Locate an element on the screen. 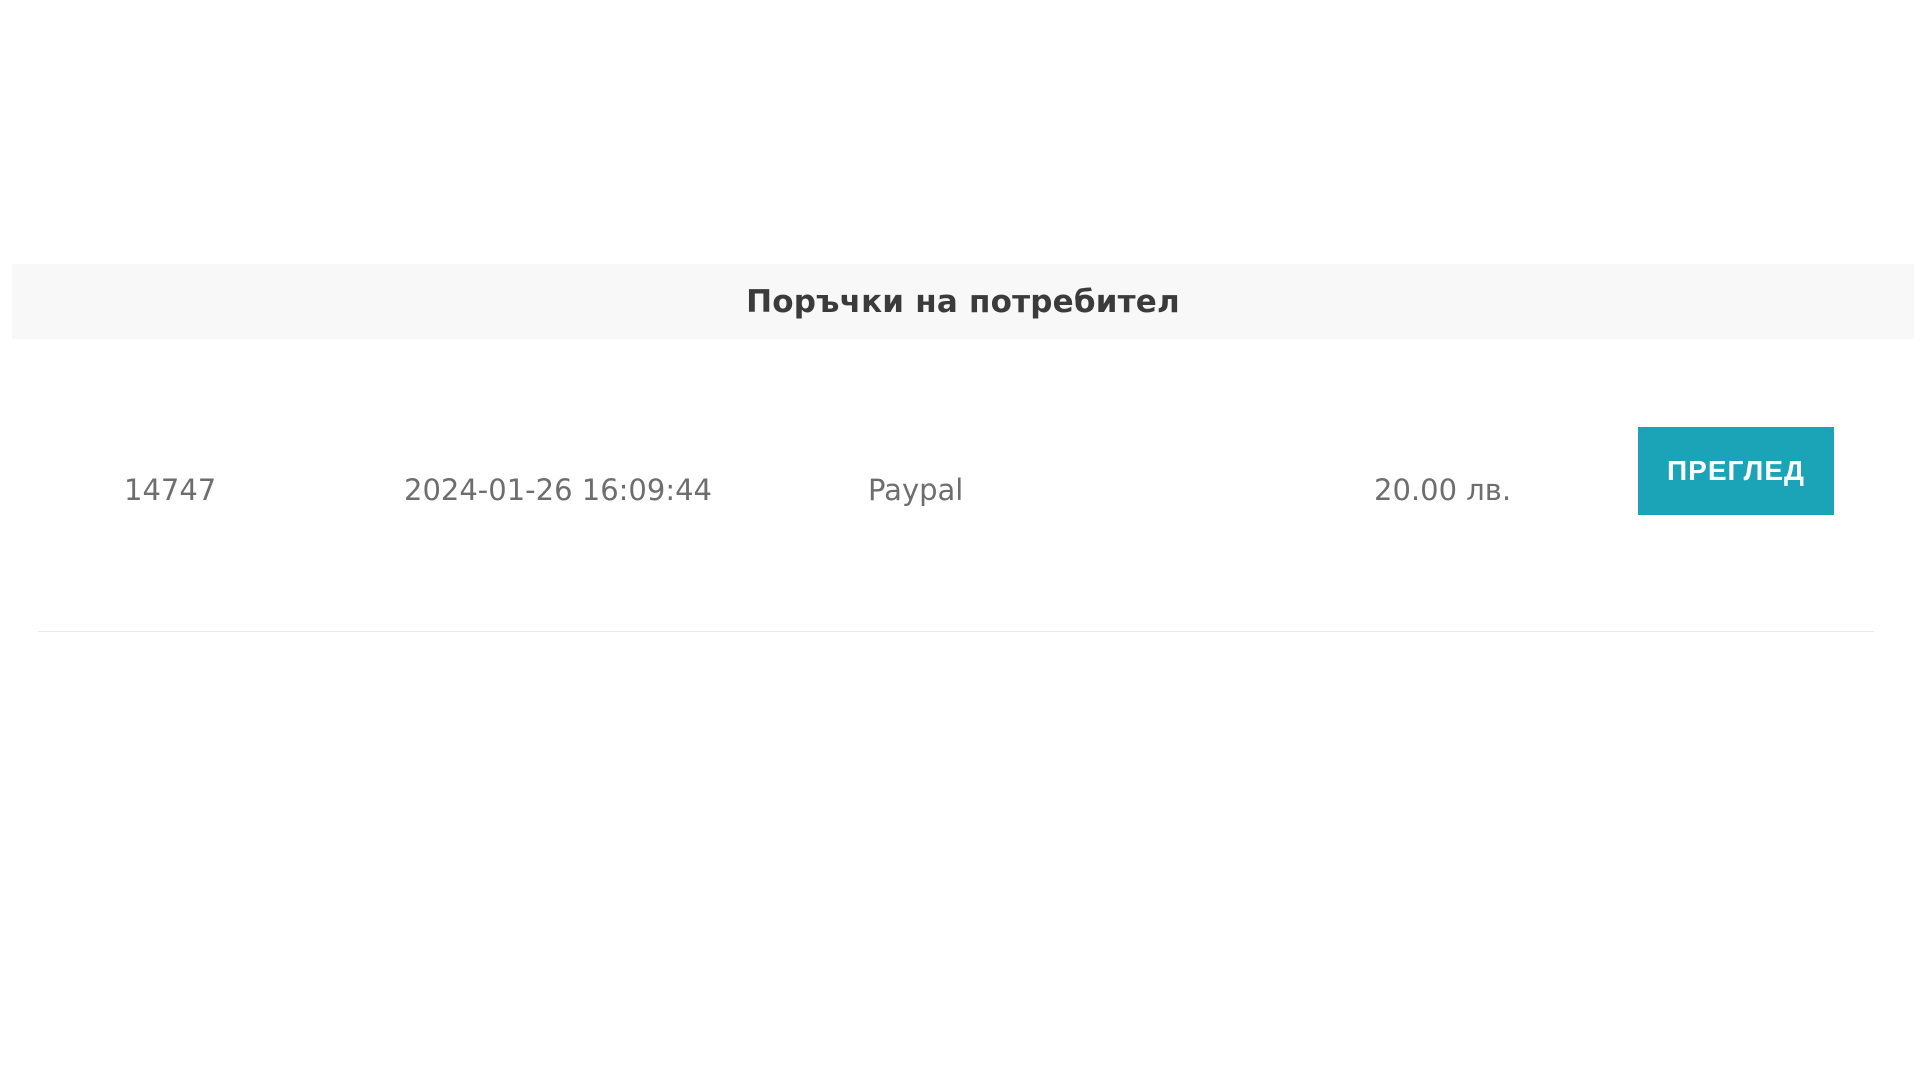 The image size is (1920, 1080). page-title: Поръчки на потребител is located at coordinates (963, 301).